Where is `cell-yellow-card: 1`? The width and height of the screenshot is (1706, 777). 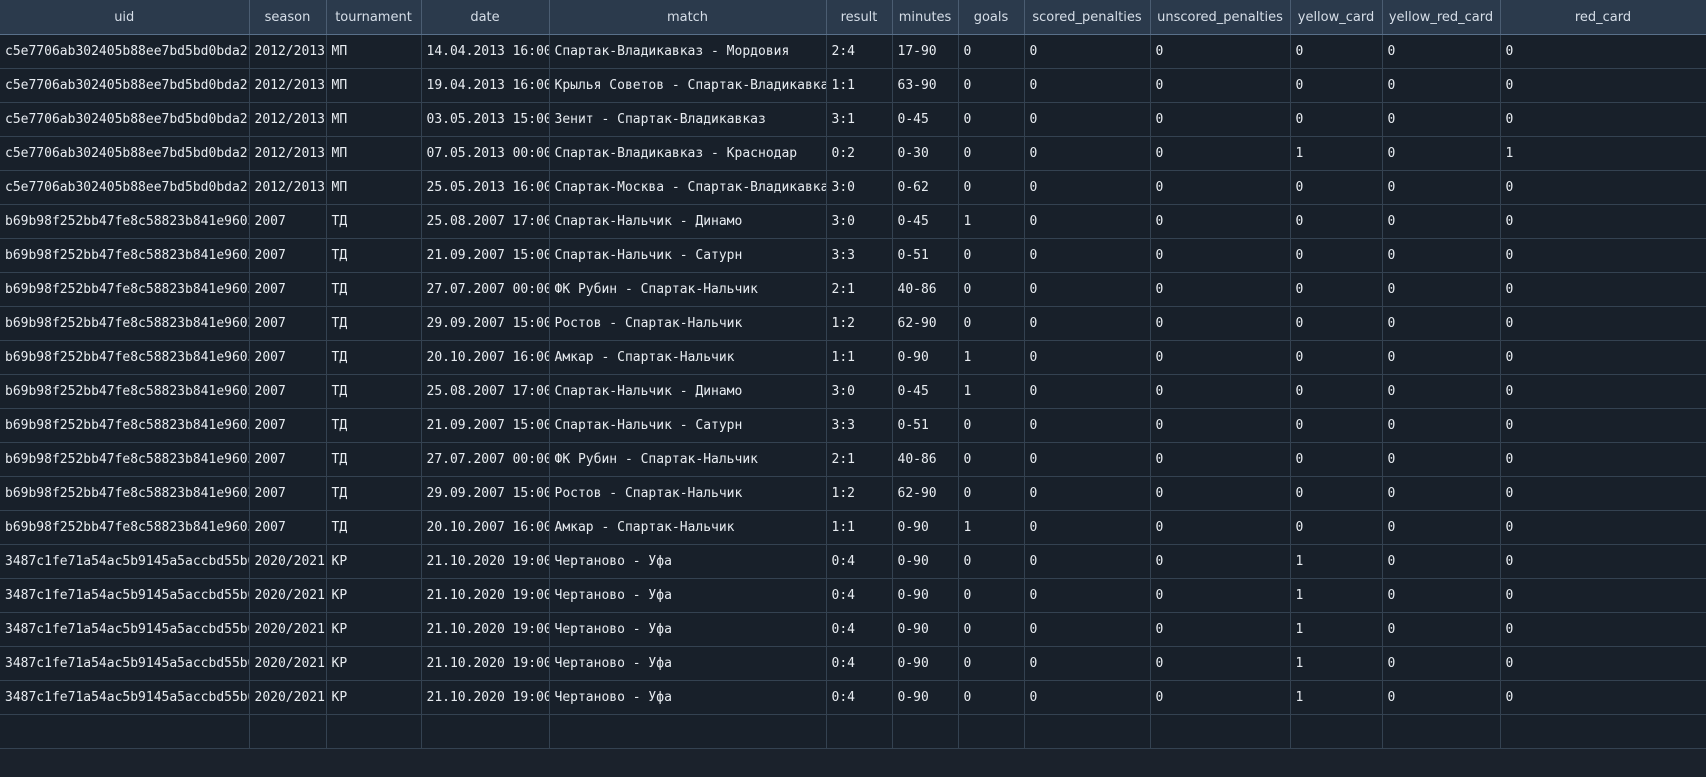 cell-yellow-card: 1 is located at coordinates (1336, 697).